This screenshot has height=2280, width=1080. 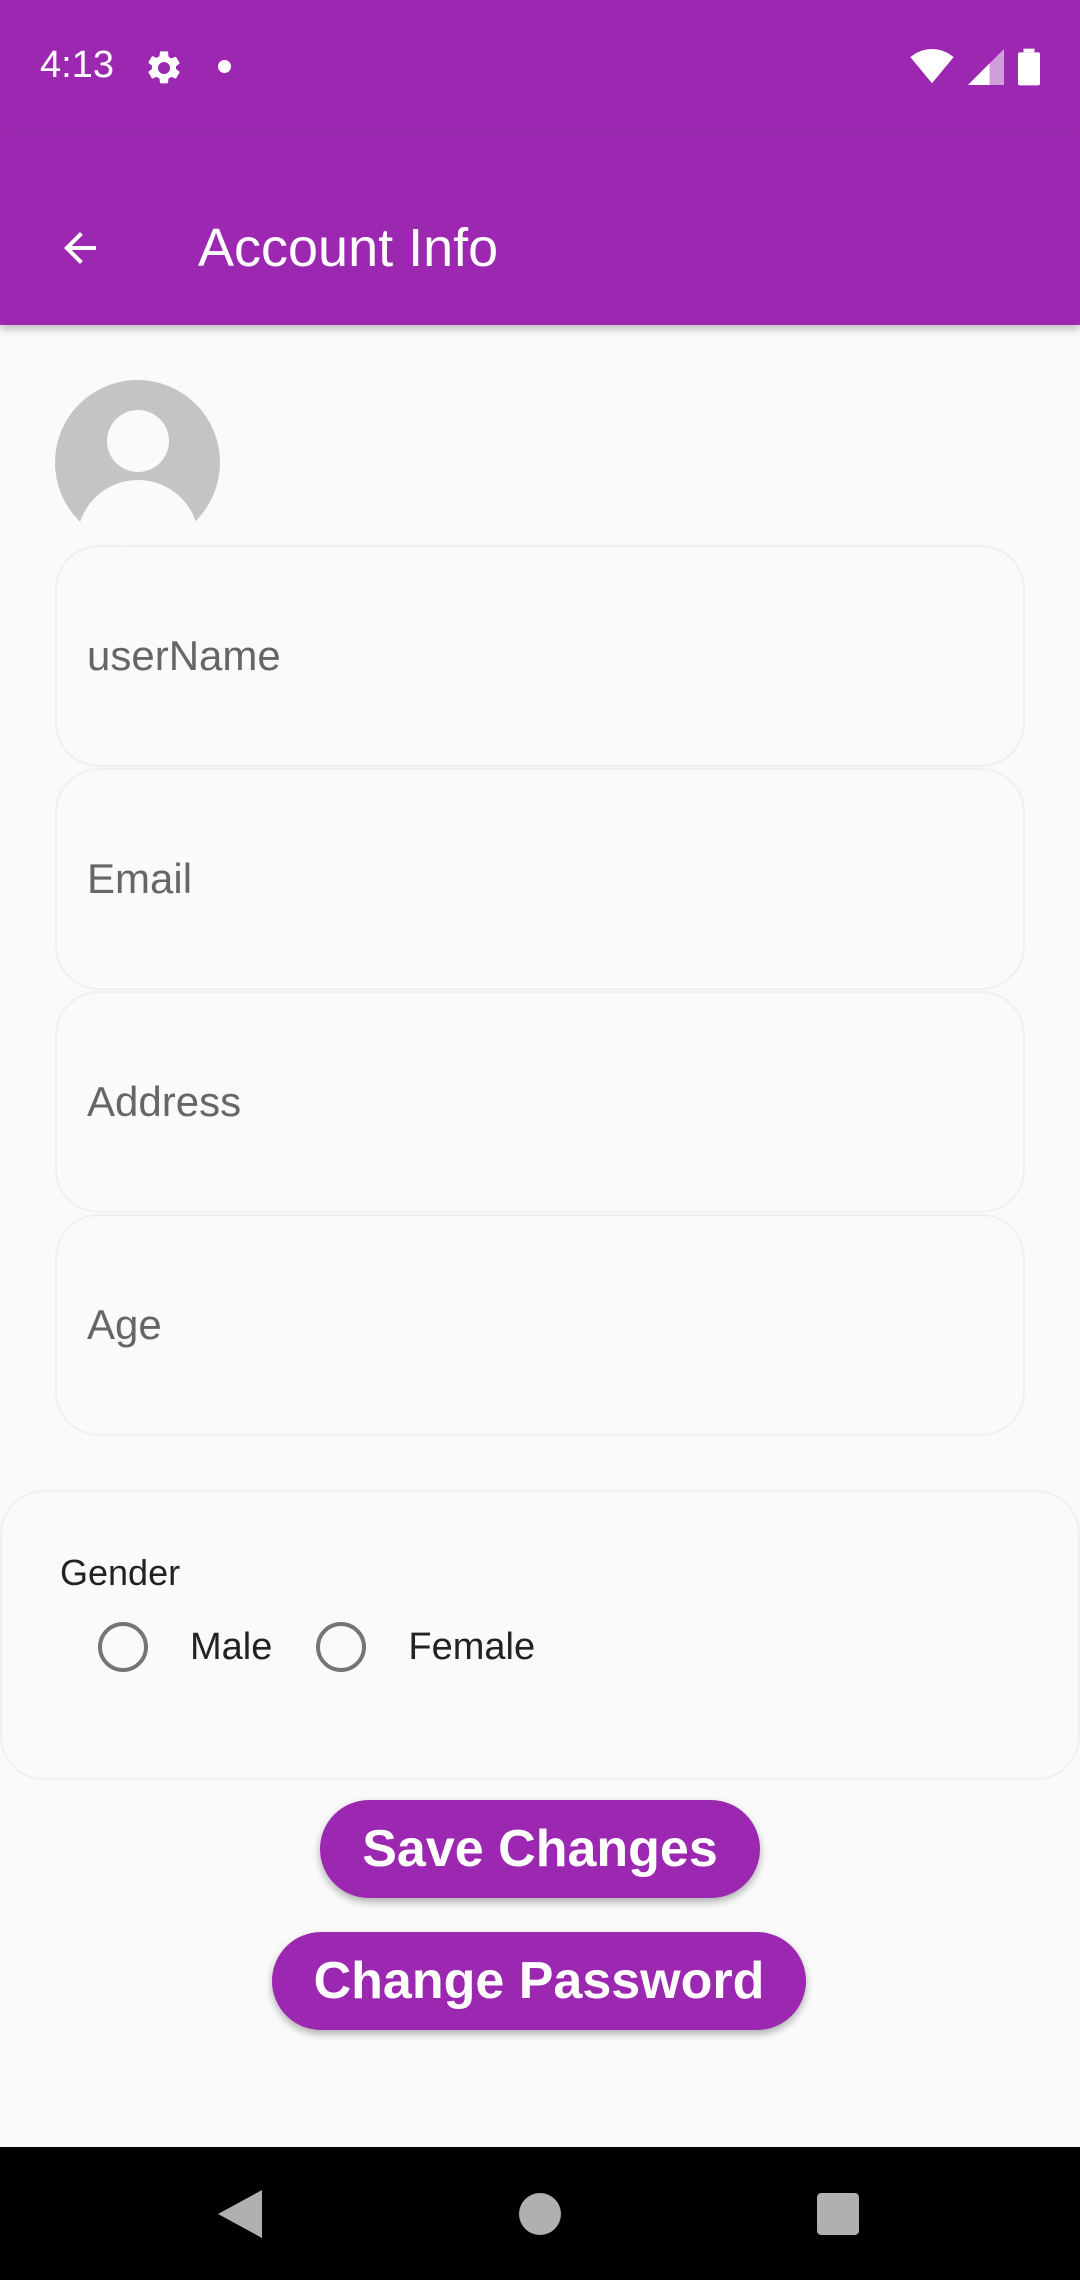 I want to click on save-changes-button: Save Changes, so click(x=540, y=1849).